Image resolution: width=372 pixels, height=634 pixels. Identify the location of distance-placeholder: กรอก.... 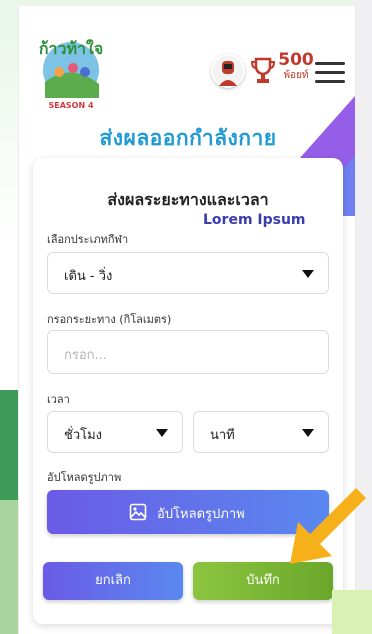
(85, 355).